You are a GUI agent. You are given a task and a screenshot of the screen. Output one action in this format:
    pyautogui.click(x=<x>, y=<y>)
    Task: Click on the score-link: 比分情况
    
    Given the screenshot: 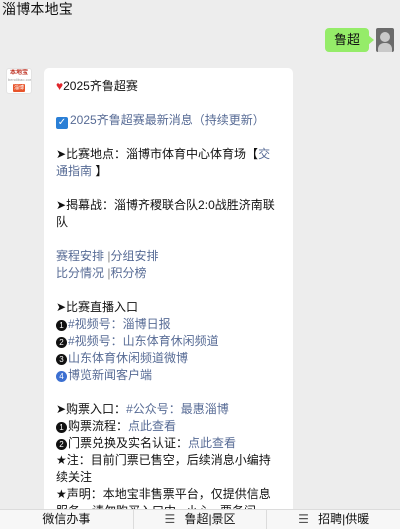 What is the action you would take?
    pyautogui.click(x=80, y=273)
    